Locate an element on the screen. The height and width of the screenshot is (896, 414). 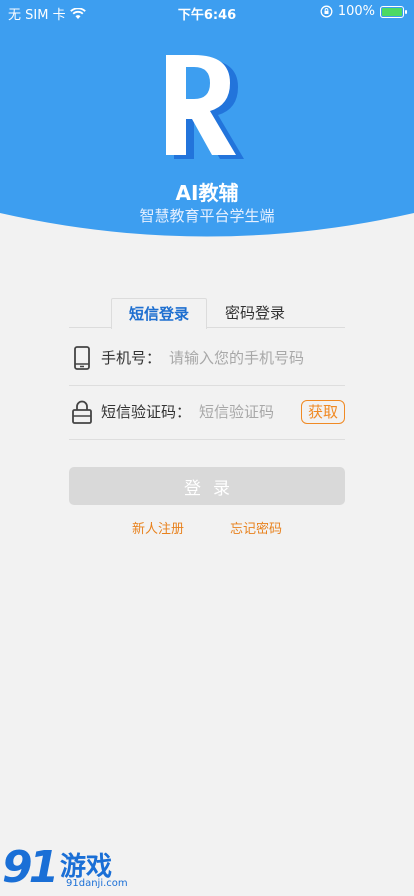
watermark-number: 91 is located at coordinates (30, 867).